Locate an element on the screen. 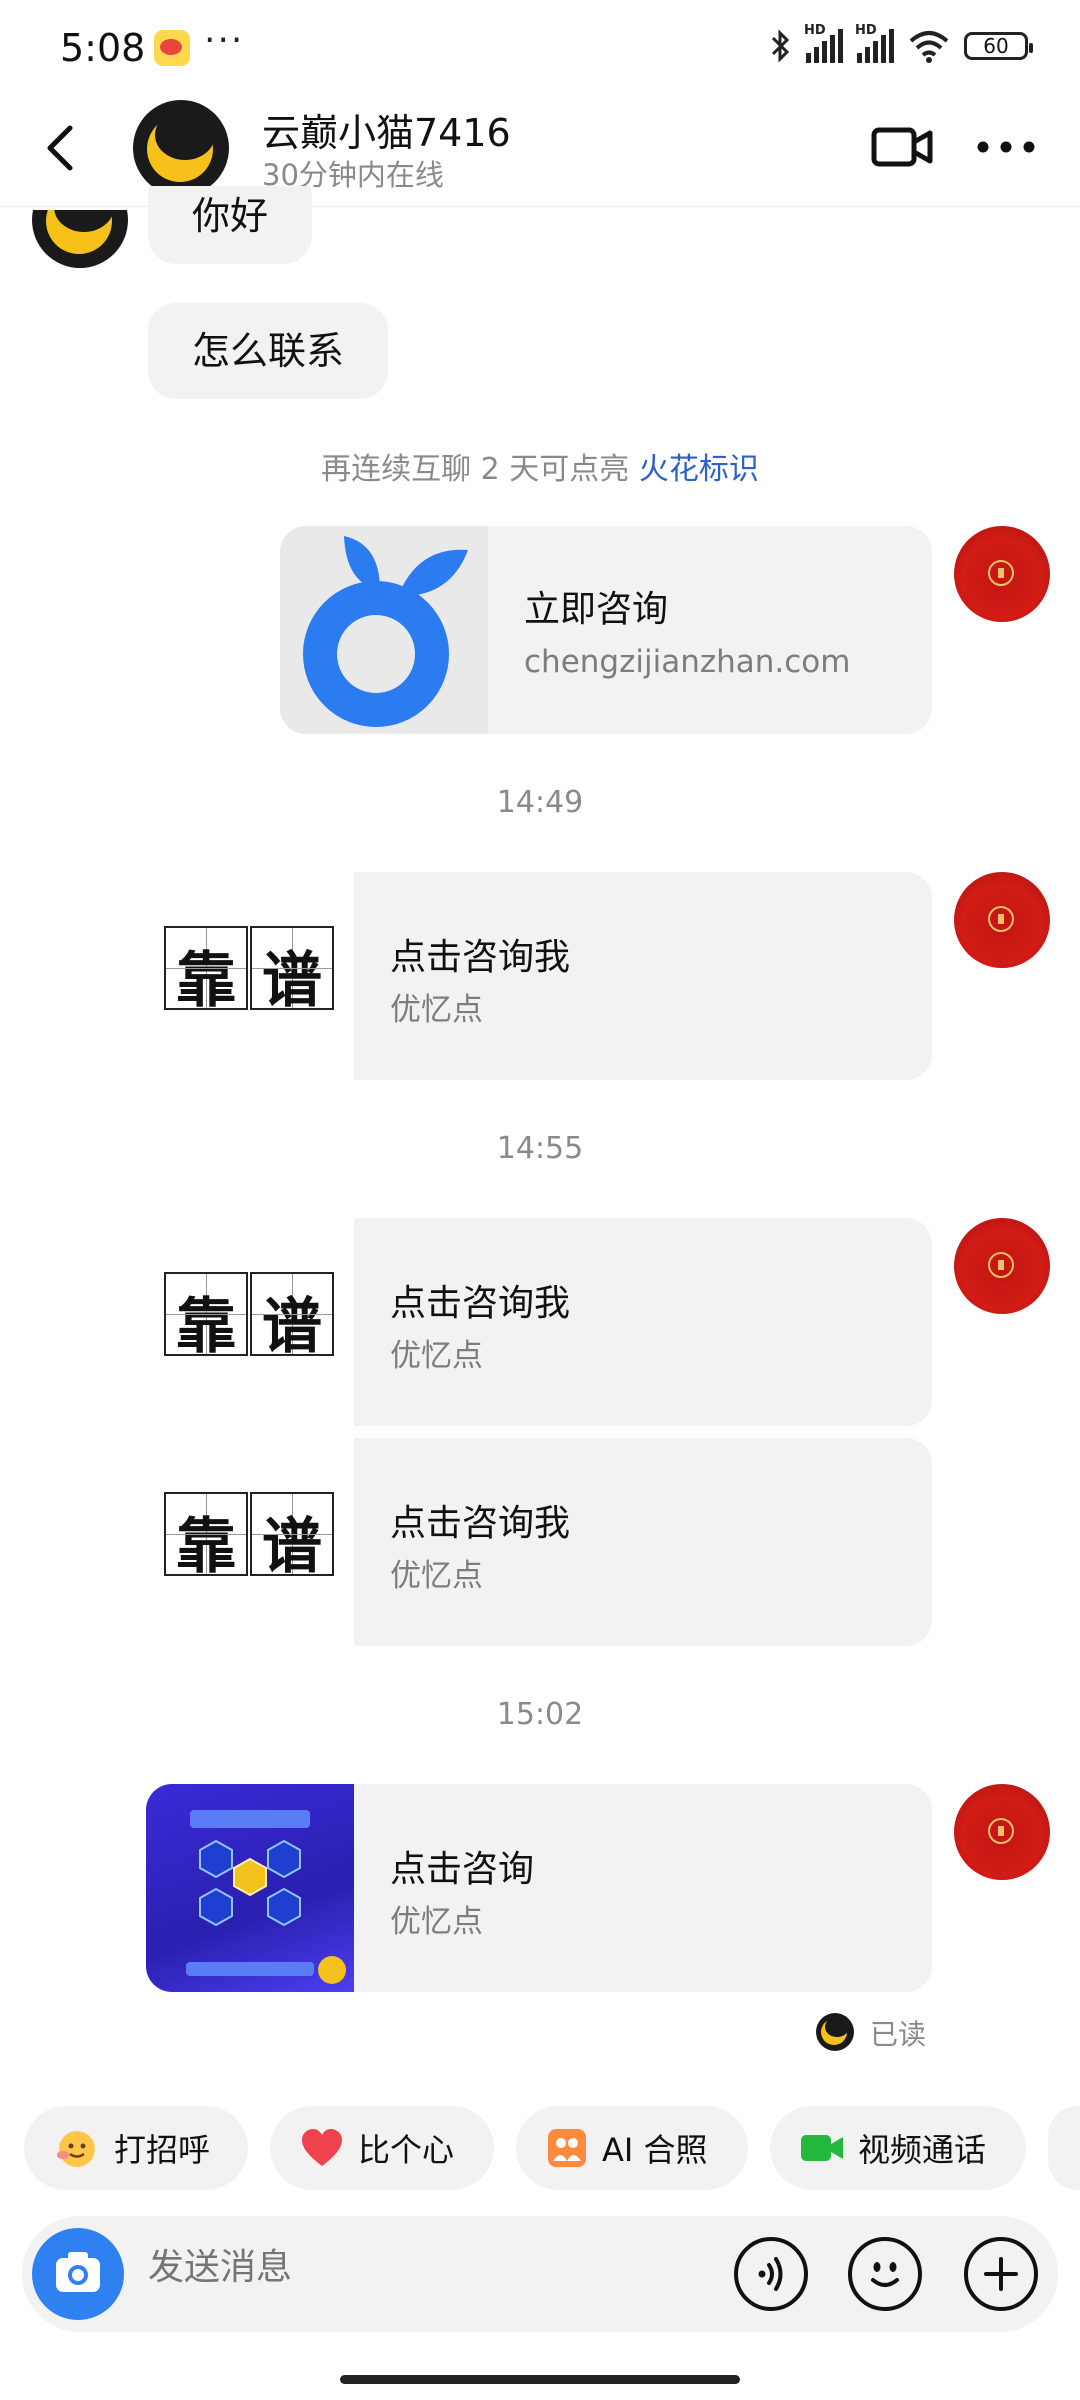 This screenshot has height=2400, width=1080. wave-hand-emoji-icon is located at coordinates (76, 2149).